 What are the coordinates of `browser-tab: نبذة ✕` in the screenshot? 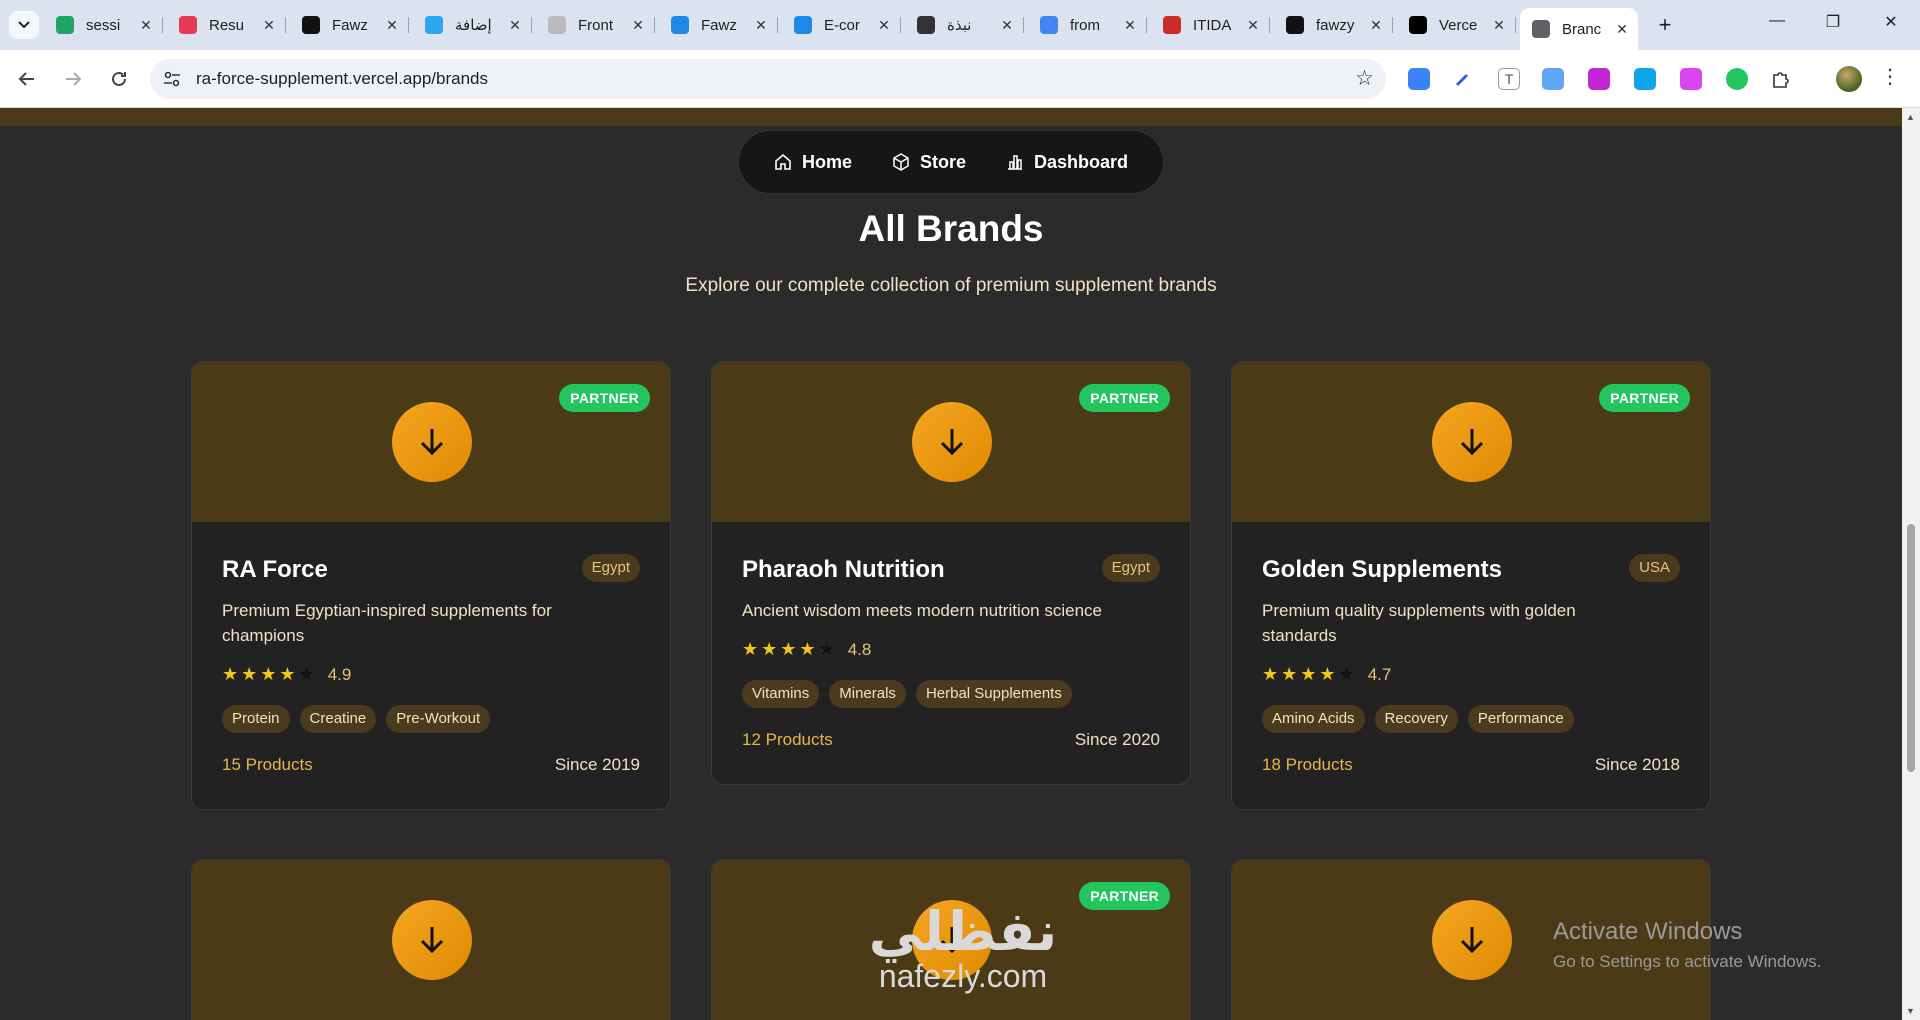 It's located at (964, 25).